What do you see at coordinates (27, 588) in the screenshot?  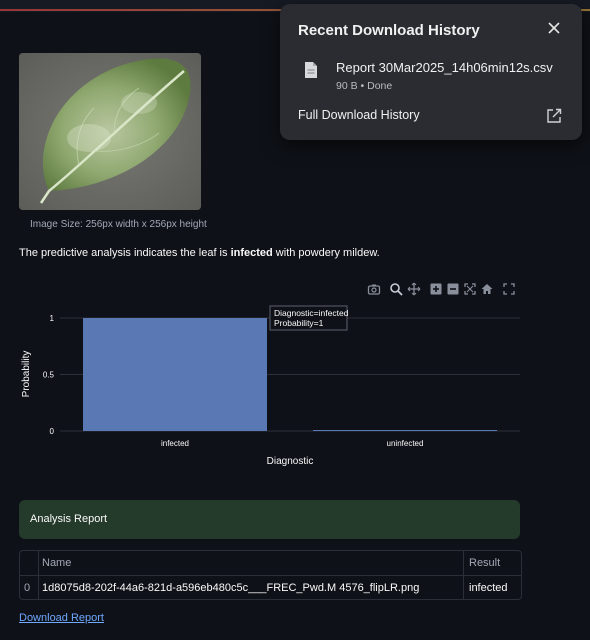 I see `row-index: 0` at bounding box center [27, 588].